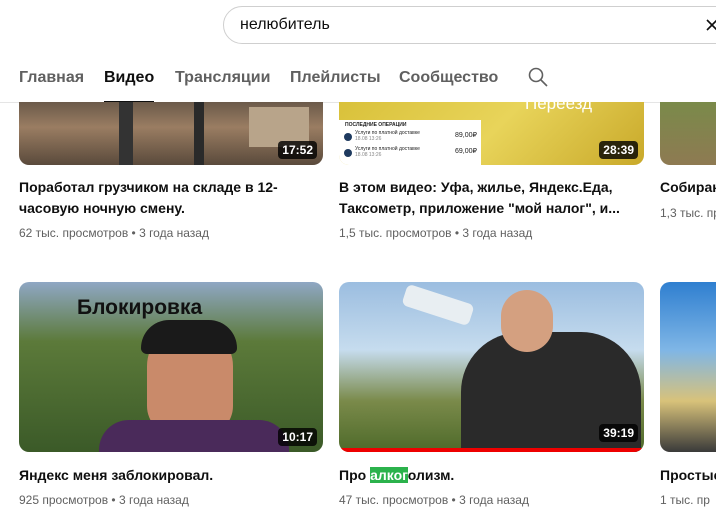 The width and height of the screenshot is (716, 507). I want to click on shirt-shape, so click(194, 436).